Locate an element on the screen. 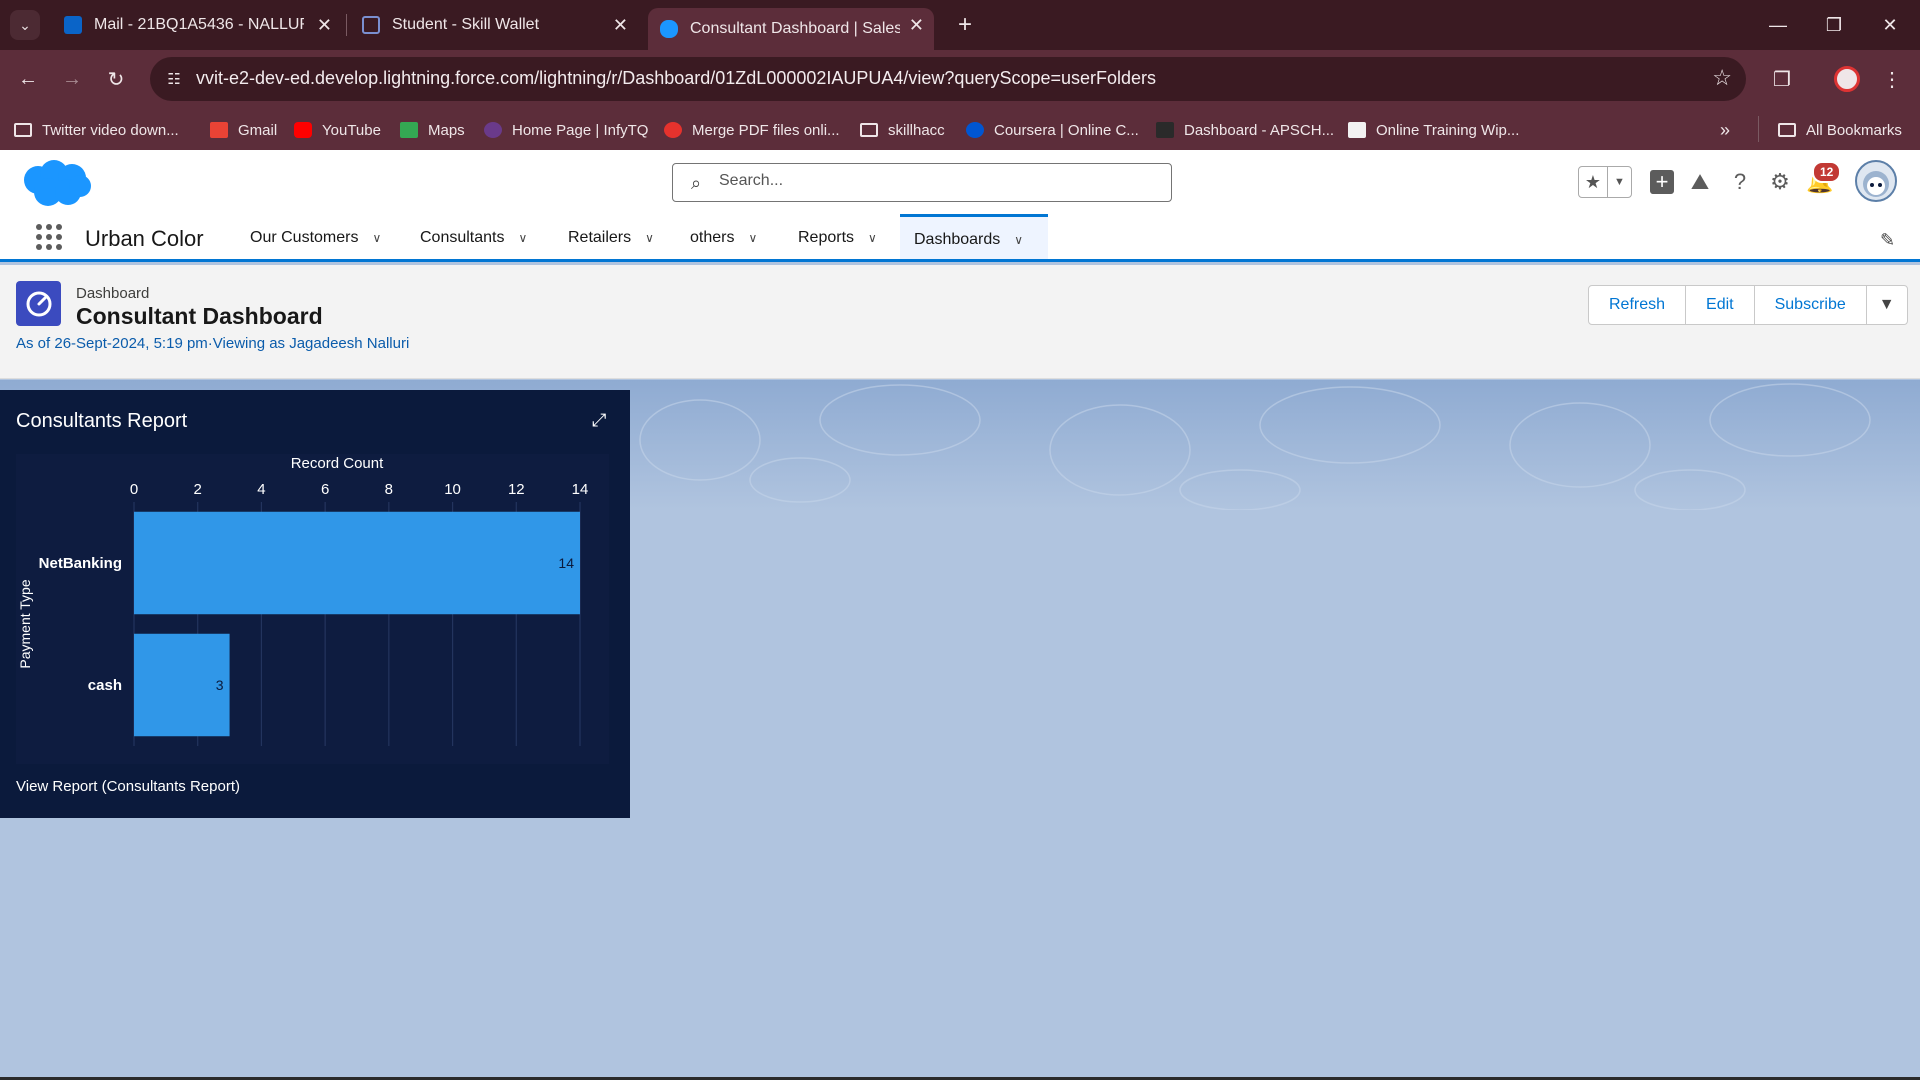 The width and height of the screenshot is (1920, 1080). setup-gear-icon: ⚙ is located at coordinates (1780, 182).